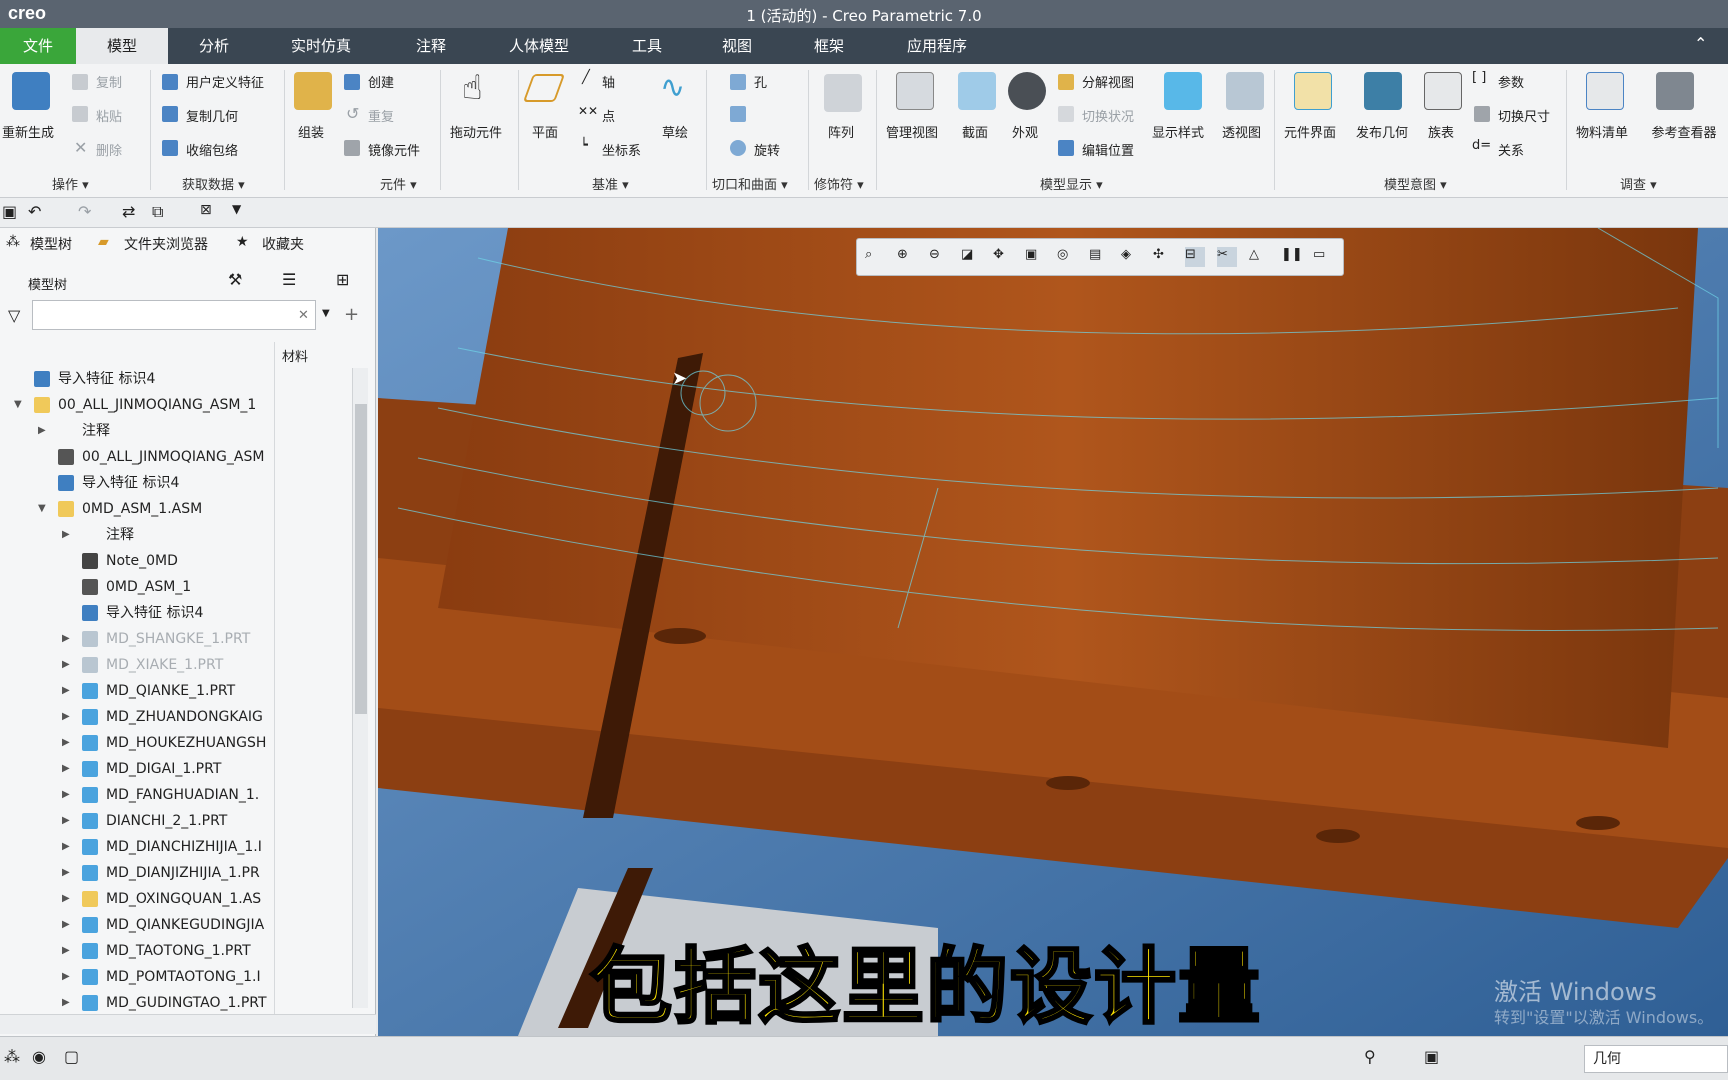 The image size is (1728, 1080). I want to click on collapse-ribbon-icon: ⌃, so click(1700, 43).